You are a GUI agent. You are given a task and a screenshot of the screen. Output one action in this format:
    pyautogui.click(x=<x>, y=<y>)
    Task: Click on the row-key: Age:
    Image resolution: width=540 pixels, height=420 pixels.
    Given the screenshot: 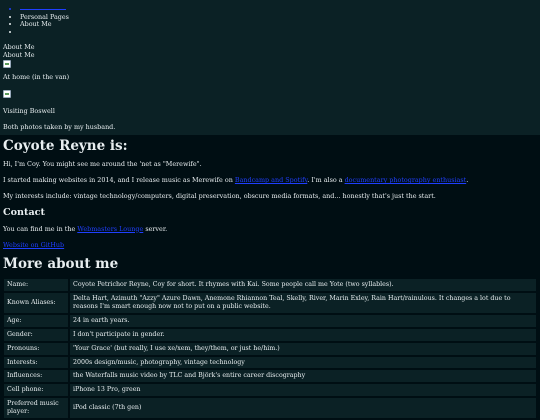 What is the action you would take?
    pyautogui.click(x=36, y=321)
    